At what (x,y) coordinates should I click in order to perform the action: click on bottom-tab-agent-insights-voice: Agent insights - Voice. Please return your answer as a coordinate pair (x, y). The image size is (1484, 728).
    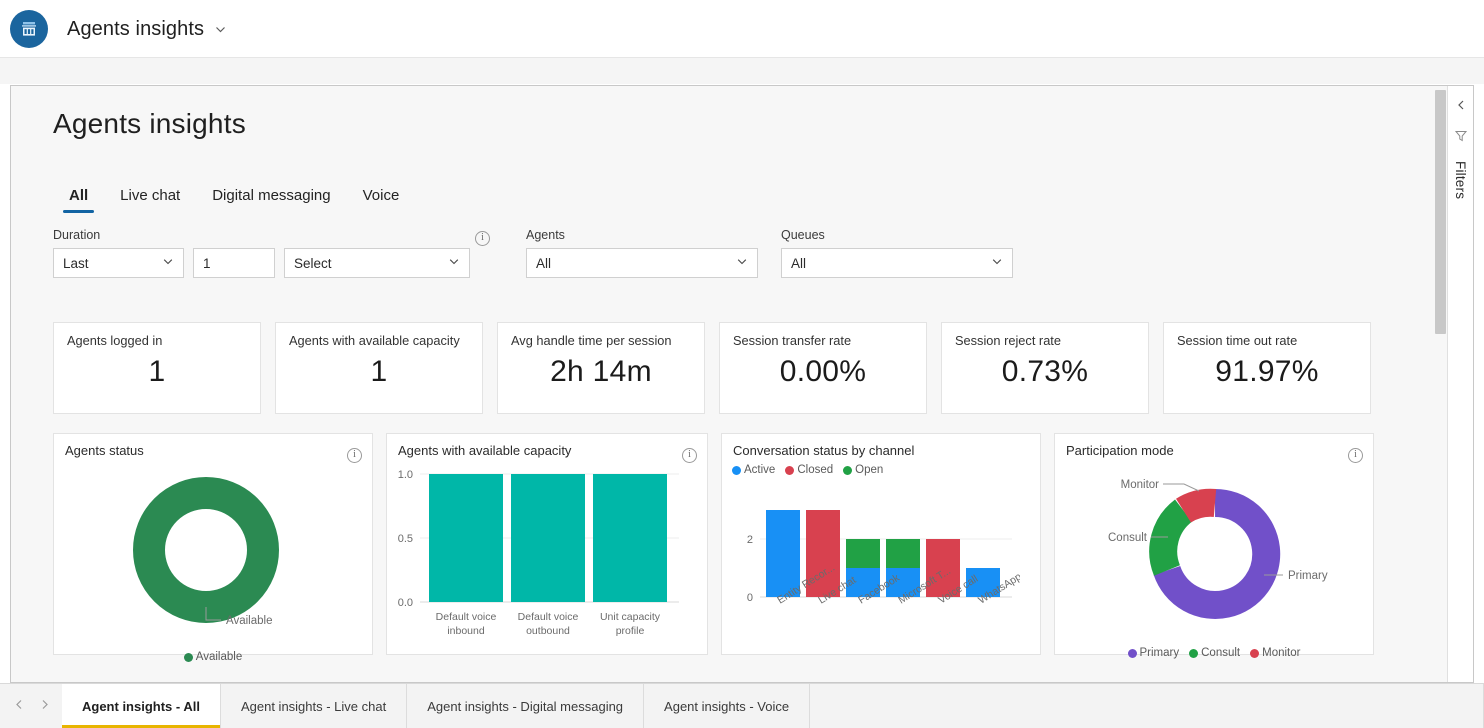
    Looking at the image, I should click on (727, 706).